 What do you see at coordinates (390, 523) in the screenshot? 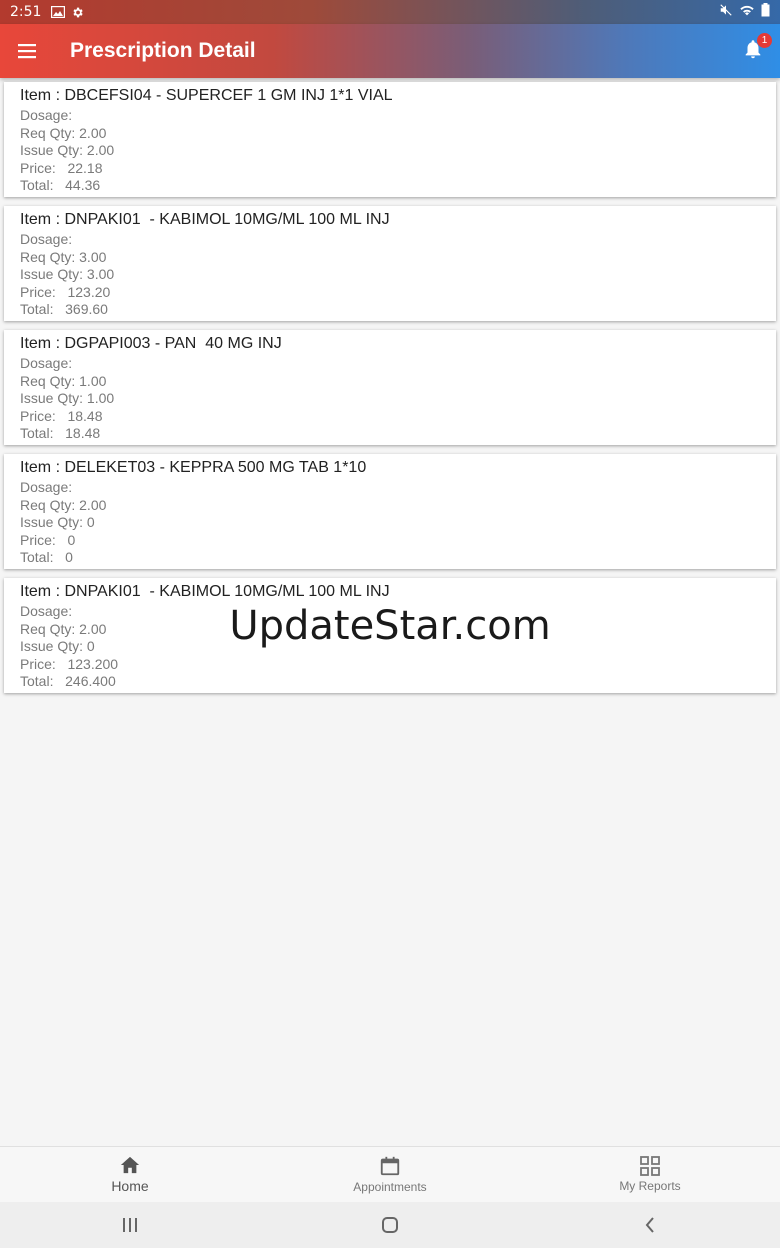
I see `issue-qty-row: Issue Qty: 0` at bounding box center [390, 523].